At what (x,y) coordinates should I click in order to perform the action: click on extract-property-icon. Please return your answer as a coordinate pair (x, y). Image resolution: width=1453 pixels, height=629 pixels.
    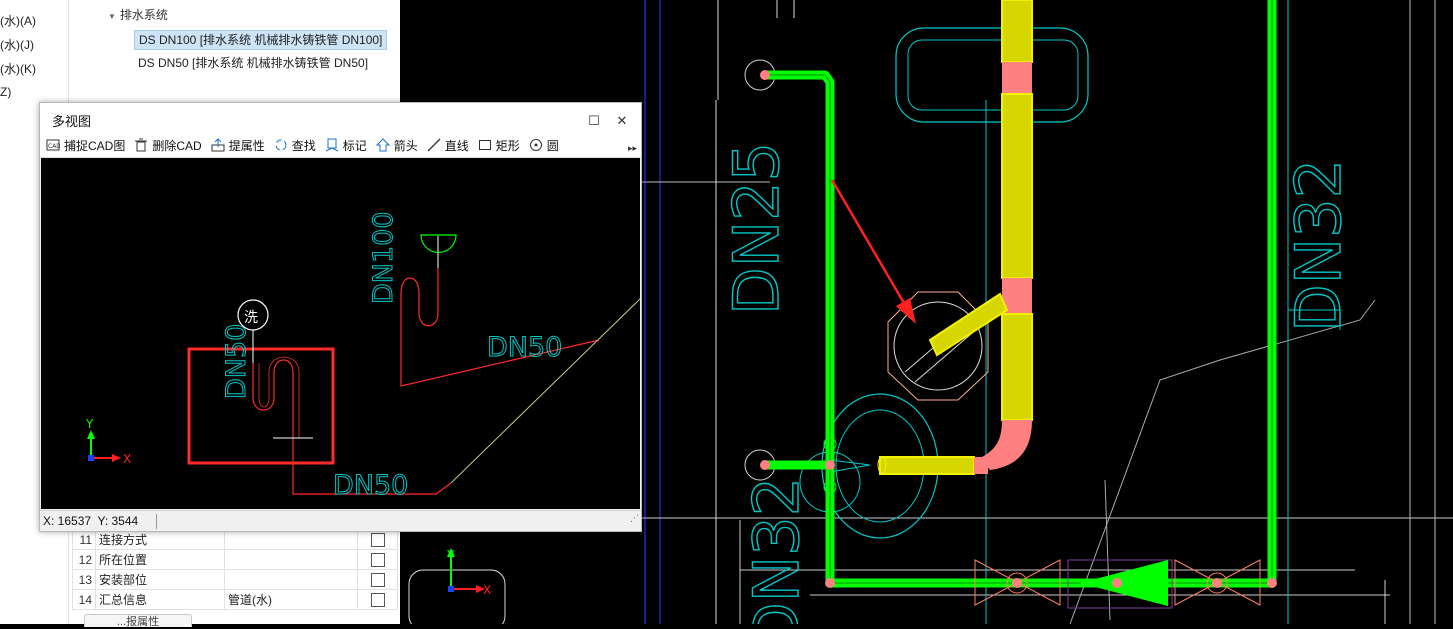
    Looking at the image, I should click on (218, 145).